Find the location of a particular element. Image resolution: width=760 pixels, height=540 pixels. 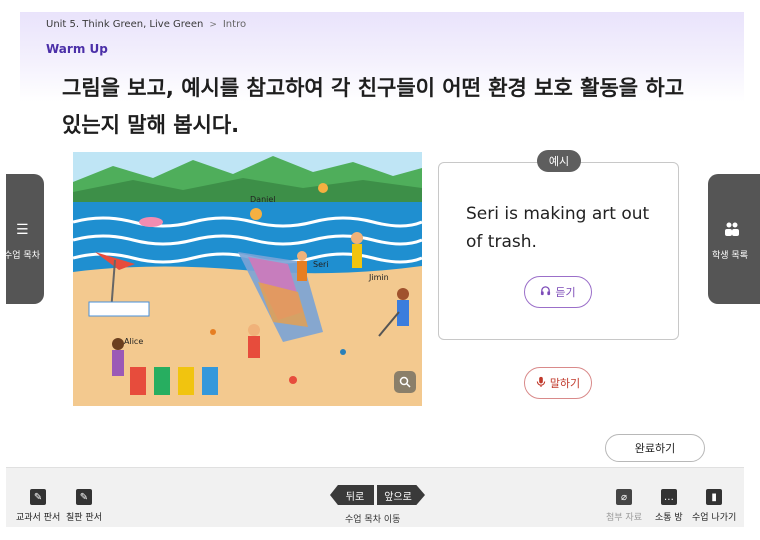

example-sentence: Seri is making art out of trash. is located at coordinates (558, 228).